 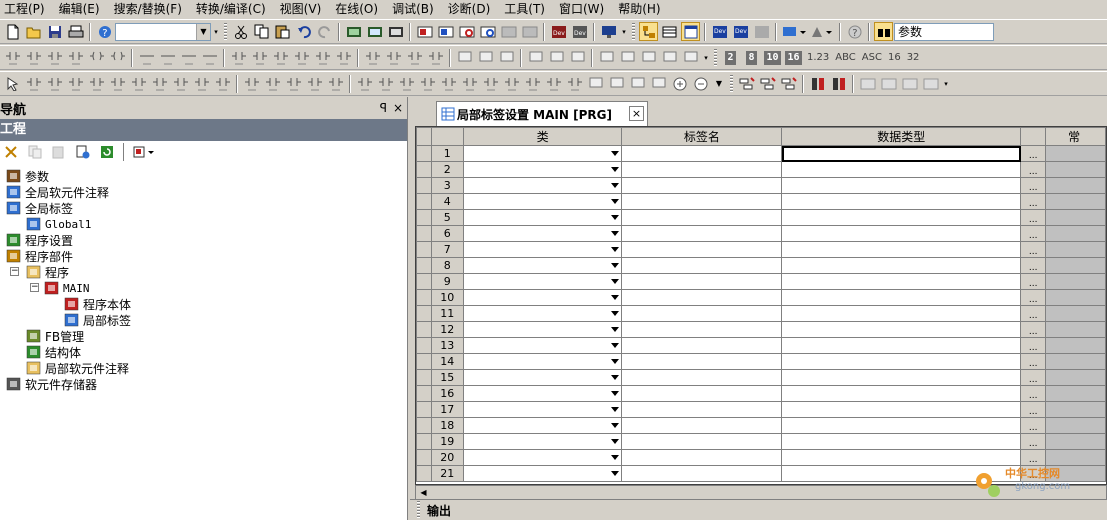 What do you see at coordinates (944, 31) in the screenshot?
I see `search-keyword-combo: 参数` at bounding box center [944, 31].